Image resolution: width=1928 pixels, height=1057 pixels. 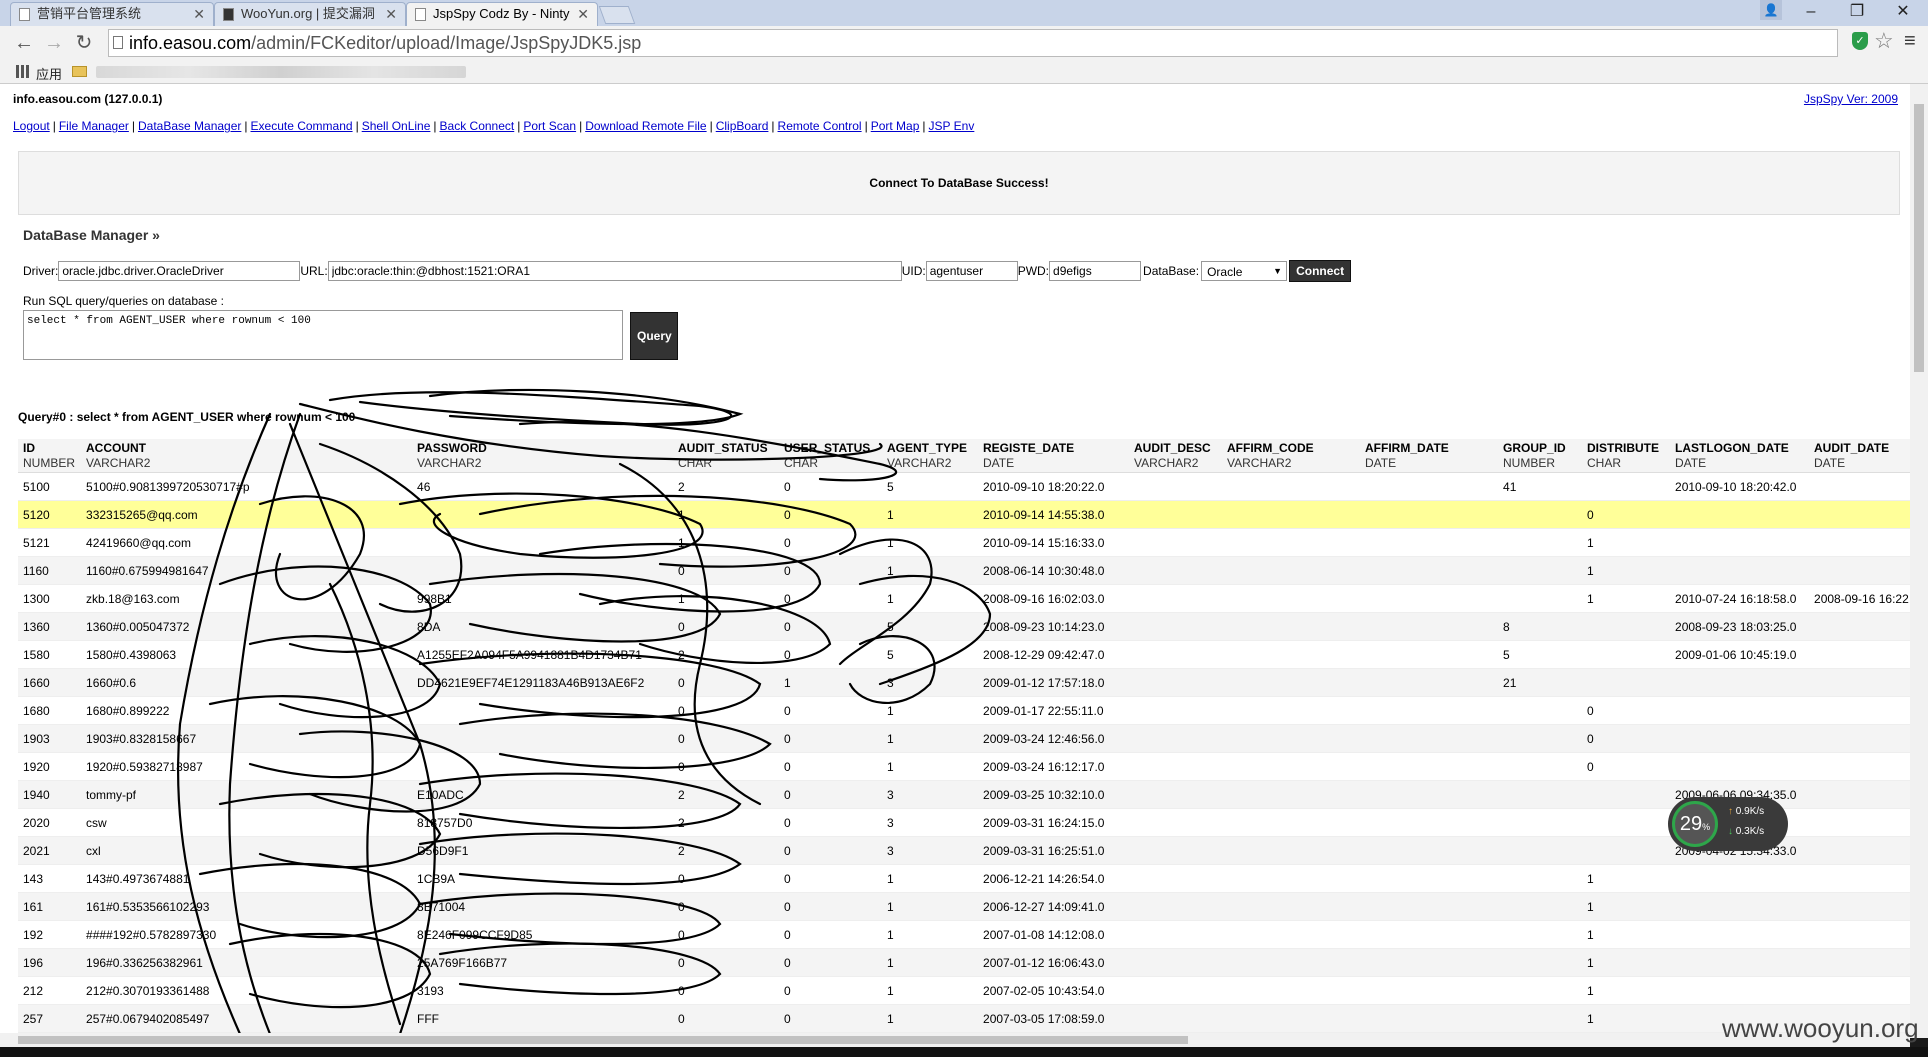 What do you see at coordinates (1320, 271) in the screenshot?
I see `connect-button: Connect` at bounding box center [1320, 271].